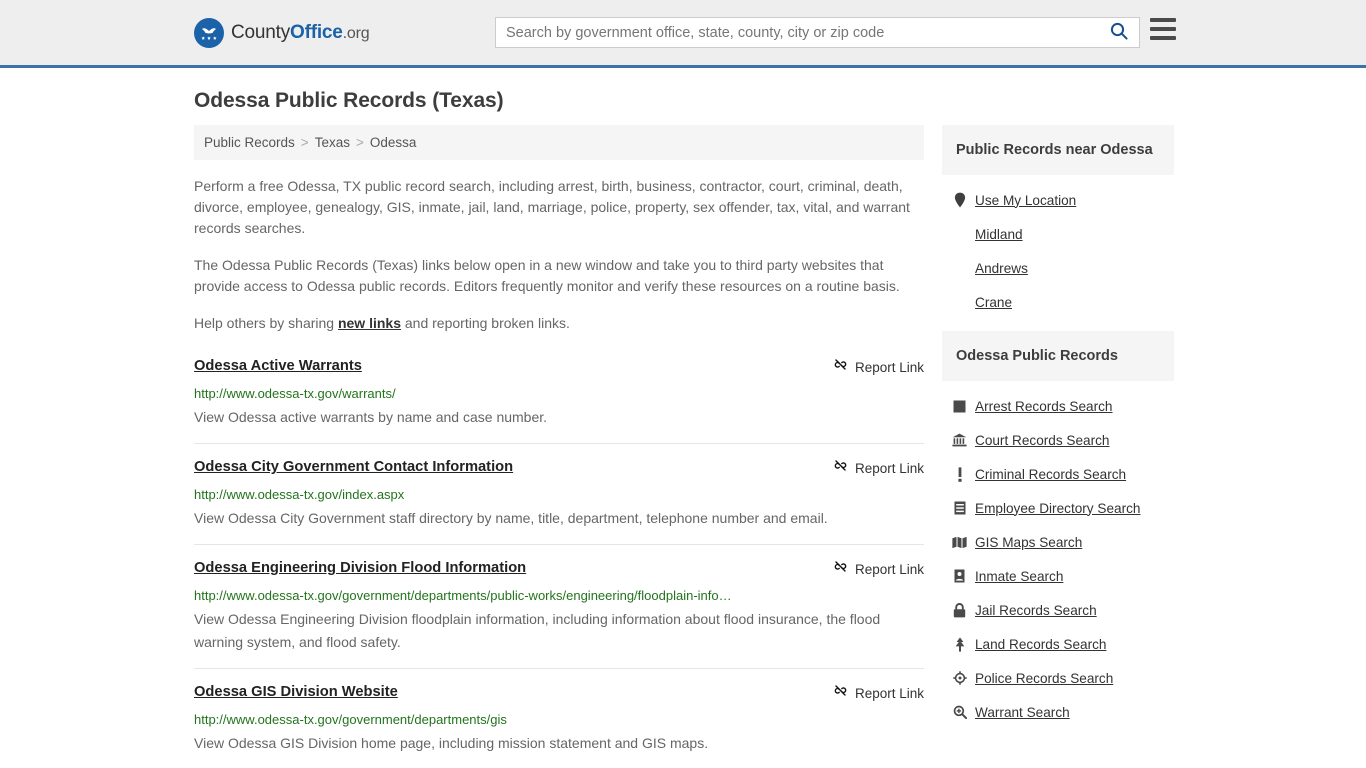  What do you see at coordinates (1044, 406) in the screenshot?
I see `sidebar-link-label: Arrest Records Search` at bounding box center [1044, 406].